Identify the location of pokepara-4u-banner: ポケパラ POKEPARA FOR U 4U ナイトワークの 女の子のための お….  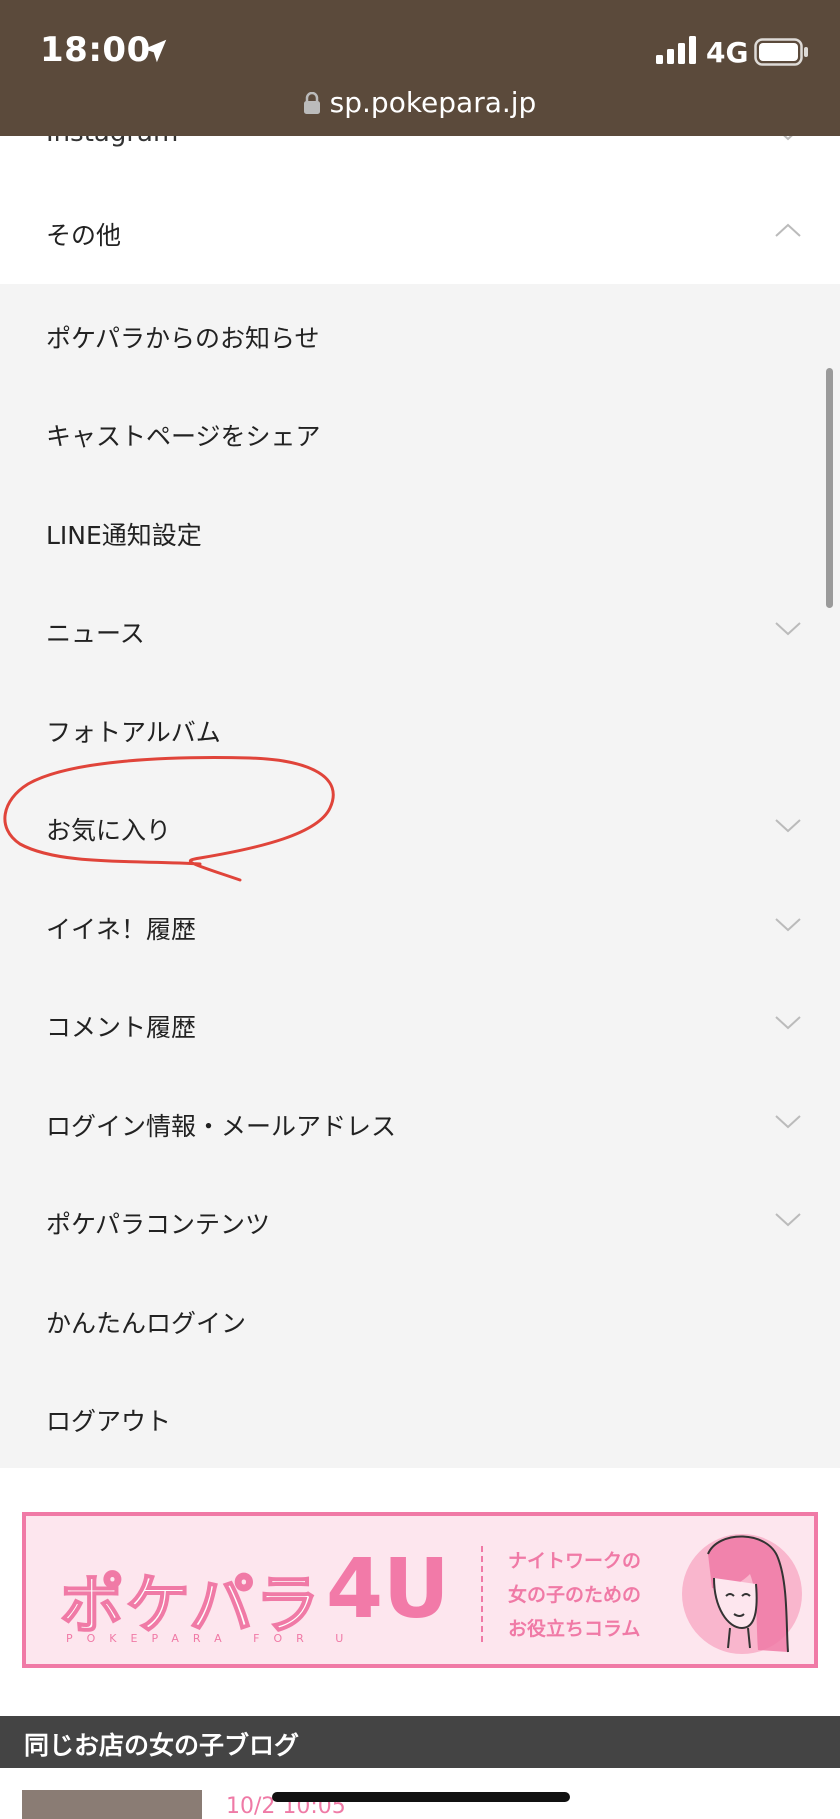
(420, 1590).